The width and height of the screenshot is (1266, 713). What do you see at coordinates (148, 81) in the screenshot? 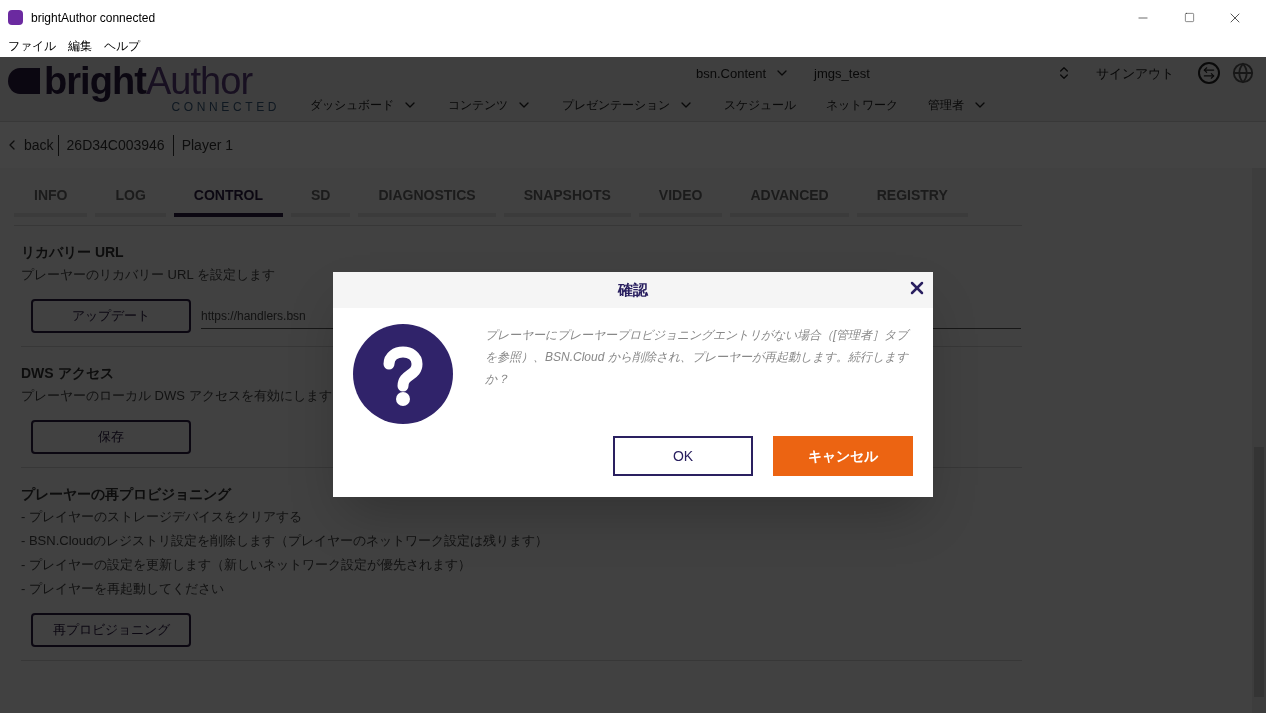
I see `logo-wordmark: brightAuthor` at bounding box center [148, 81].